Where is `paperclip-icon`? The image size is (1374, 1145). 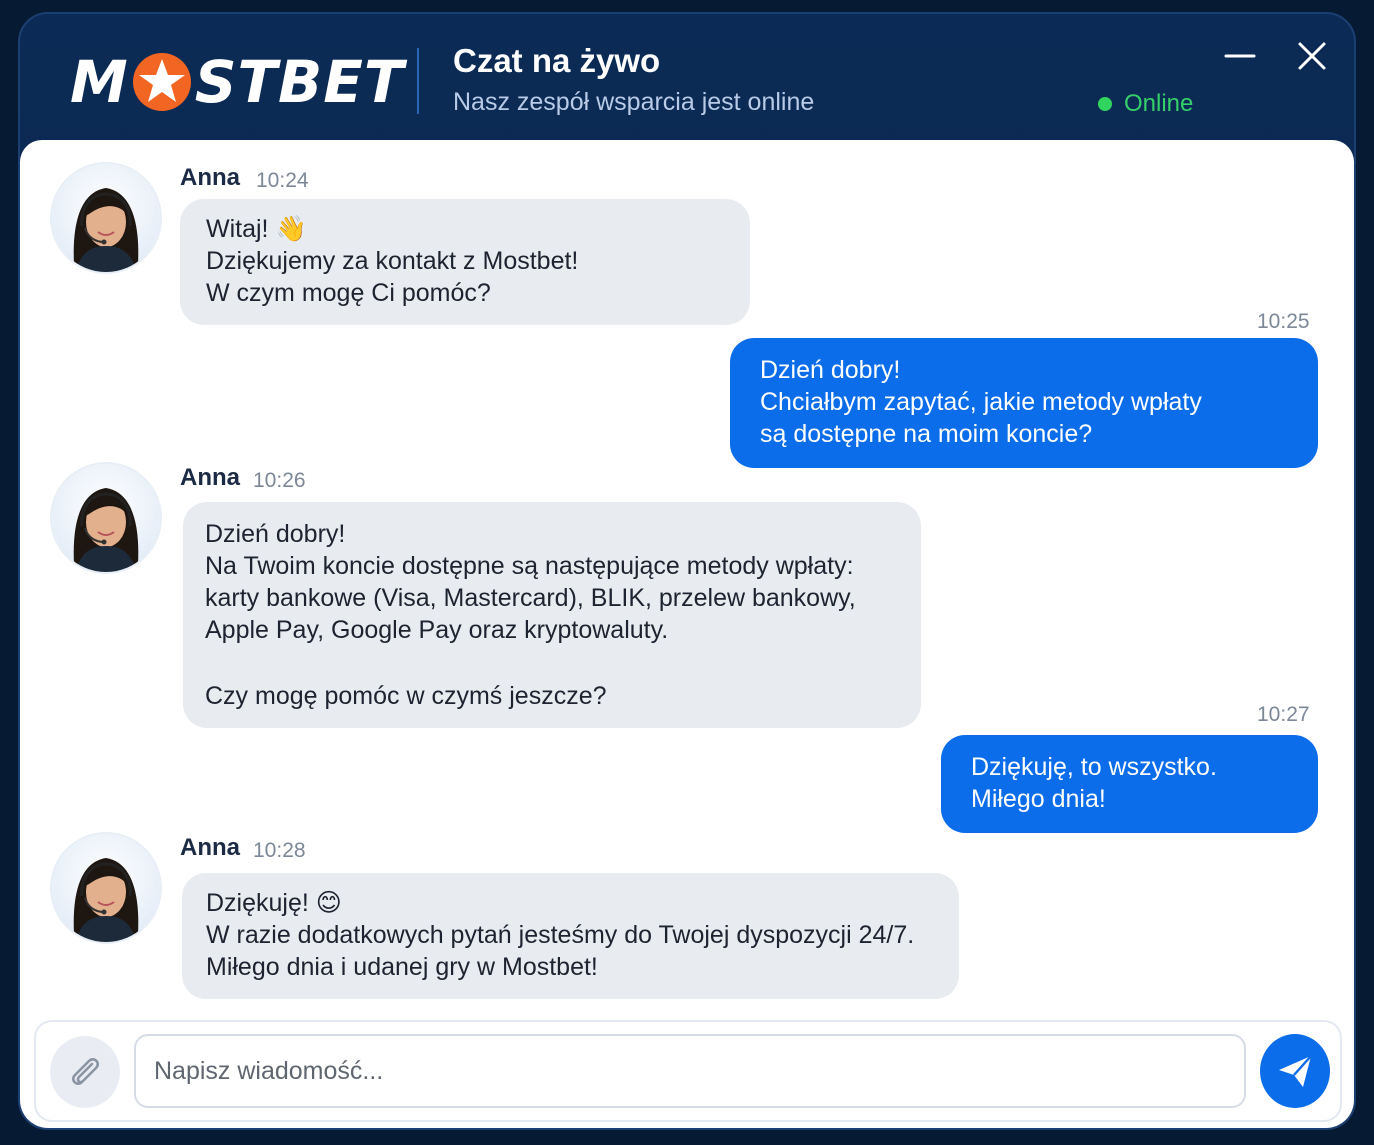
paperclip-icon is located at coordinates (85, 1071).